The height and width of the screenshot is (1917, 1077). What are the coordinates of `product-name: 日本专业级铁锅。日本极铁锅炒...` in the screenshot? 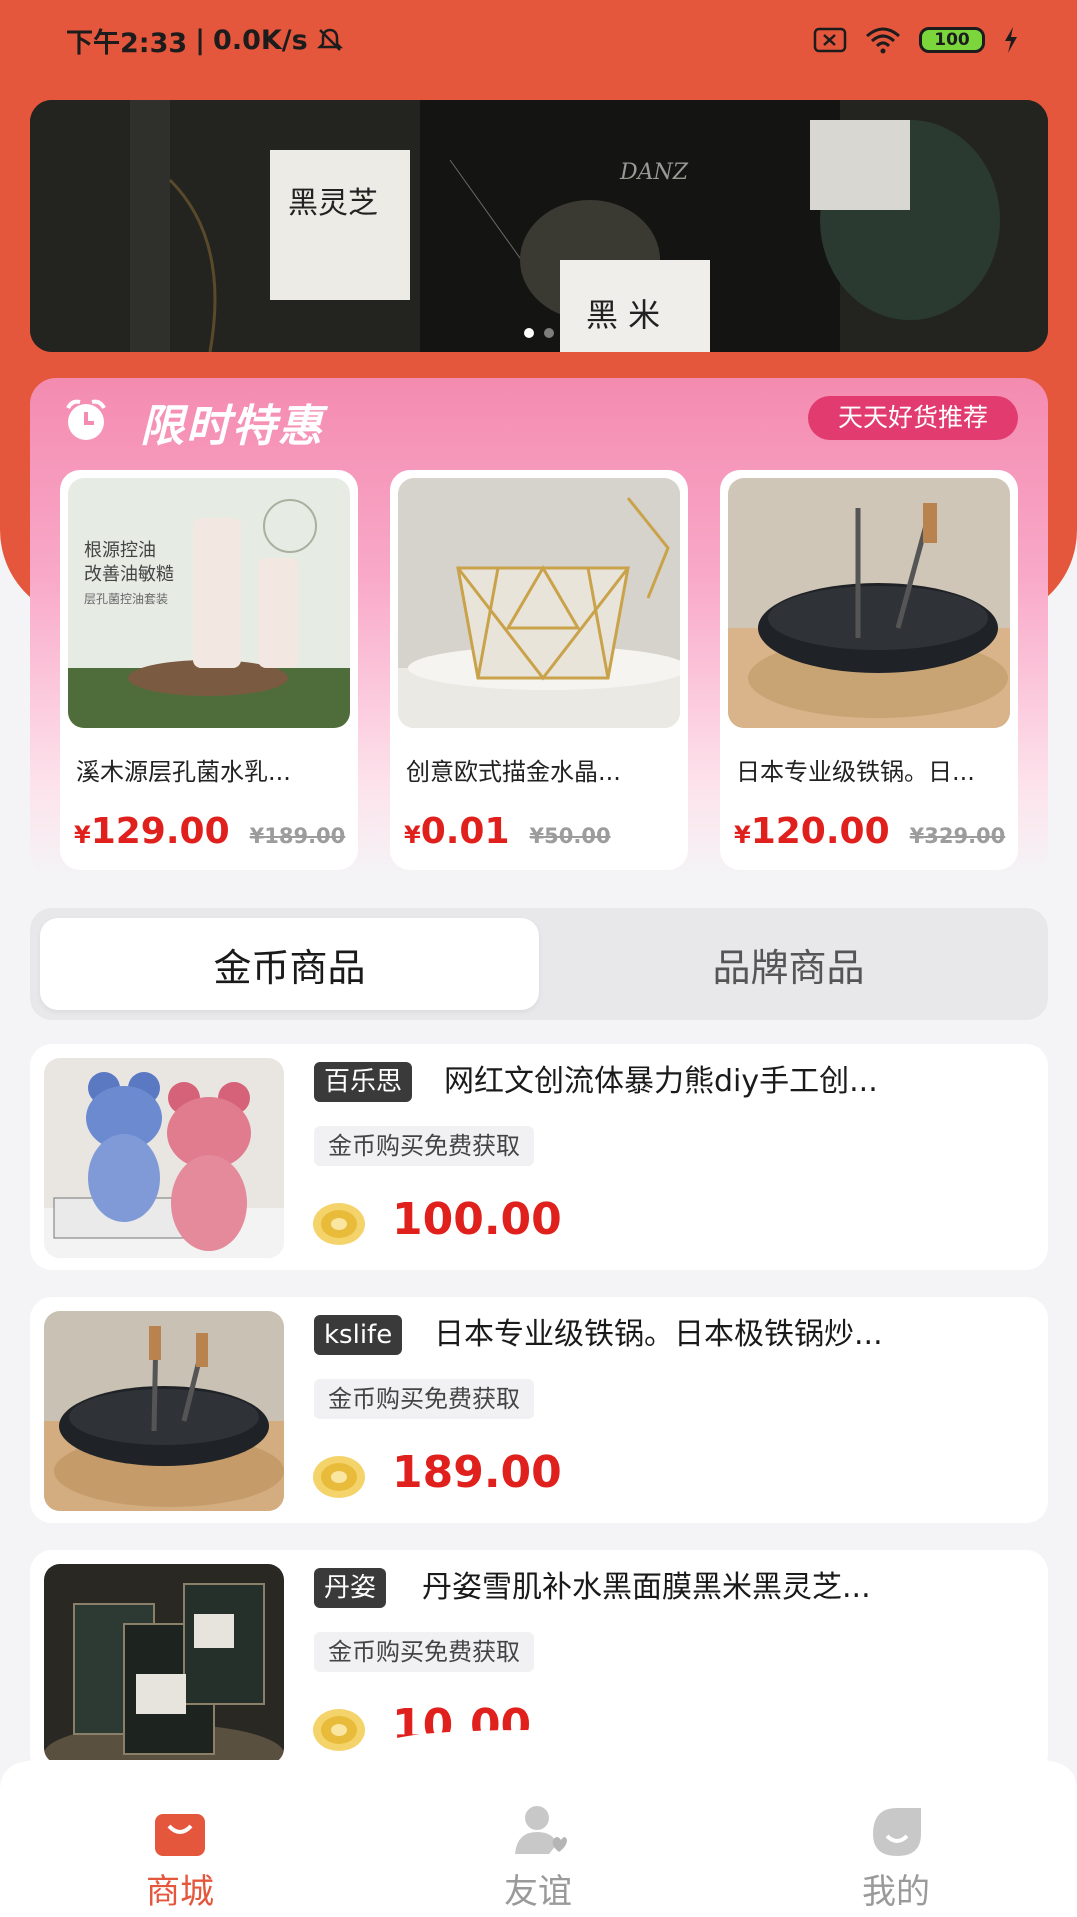 It's located at (658, 1334).